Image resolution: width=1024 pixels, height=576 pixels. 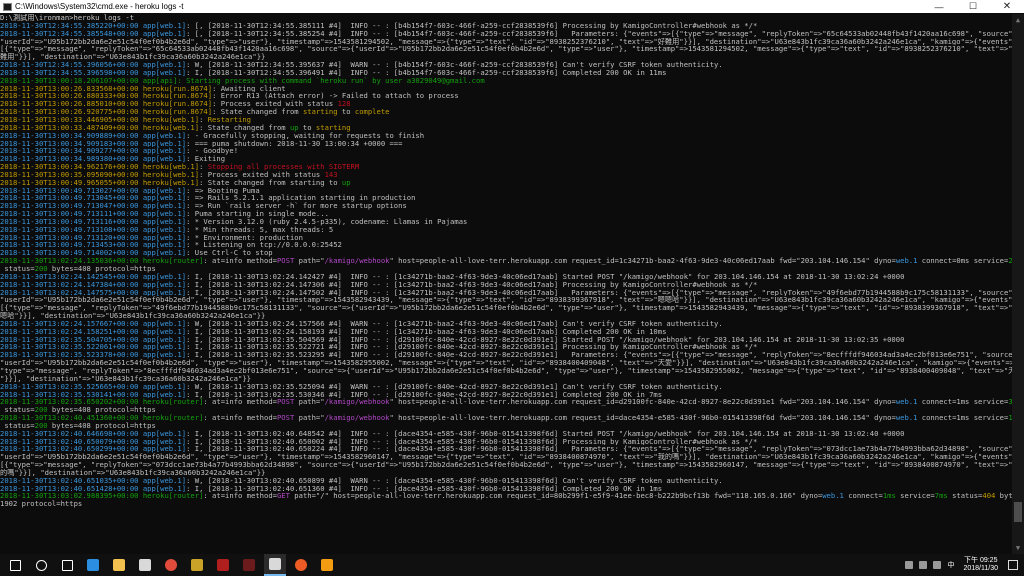 I want to click on volume-icon, so click(x=937, y=565).